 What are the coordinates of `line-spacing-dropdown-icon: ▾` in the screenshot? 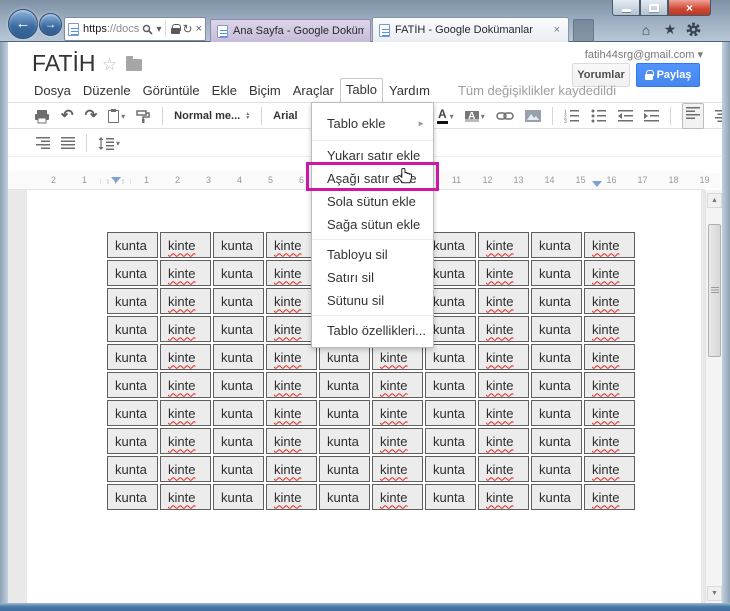 It's located at (118, 143).